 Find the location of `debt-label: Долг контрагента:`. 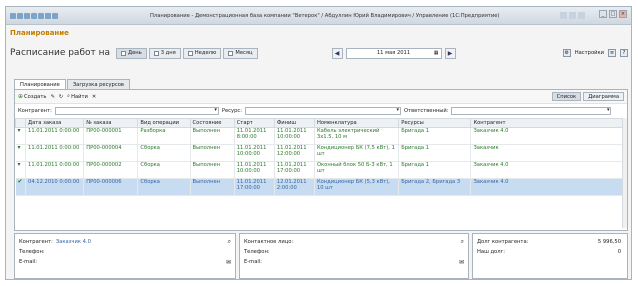

debt-label: Долг контрагента: is located at coordinates (503, 242).